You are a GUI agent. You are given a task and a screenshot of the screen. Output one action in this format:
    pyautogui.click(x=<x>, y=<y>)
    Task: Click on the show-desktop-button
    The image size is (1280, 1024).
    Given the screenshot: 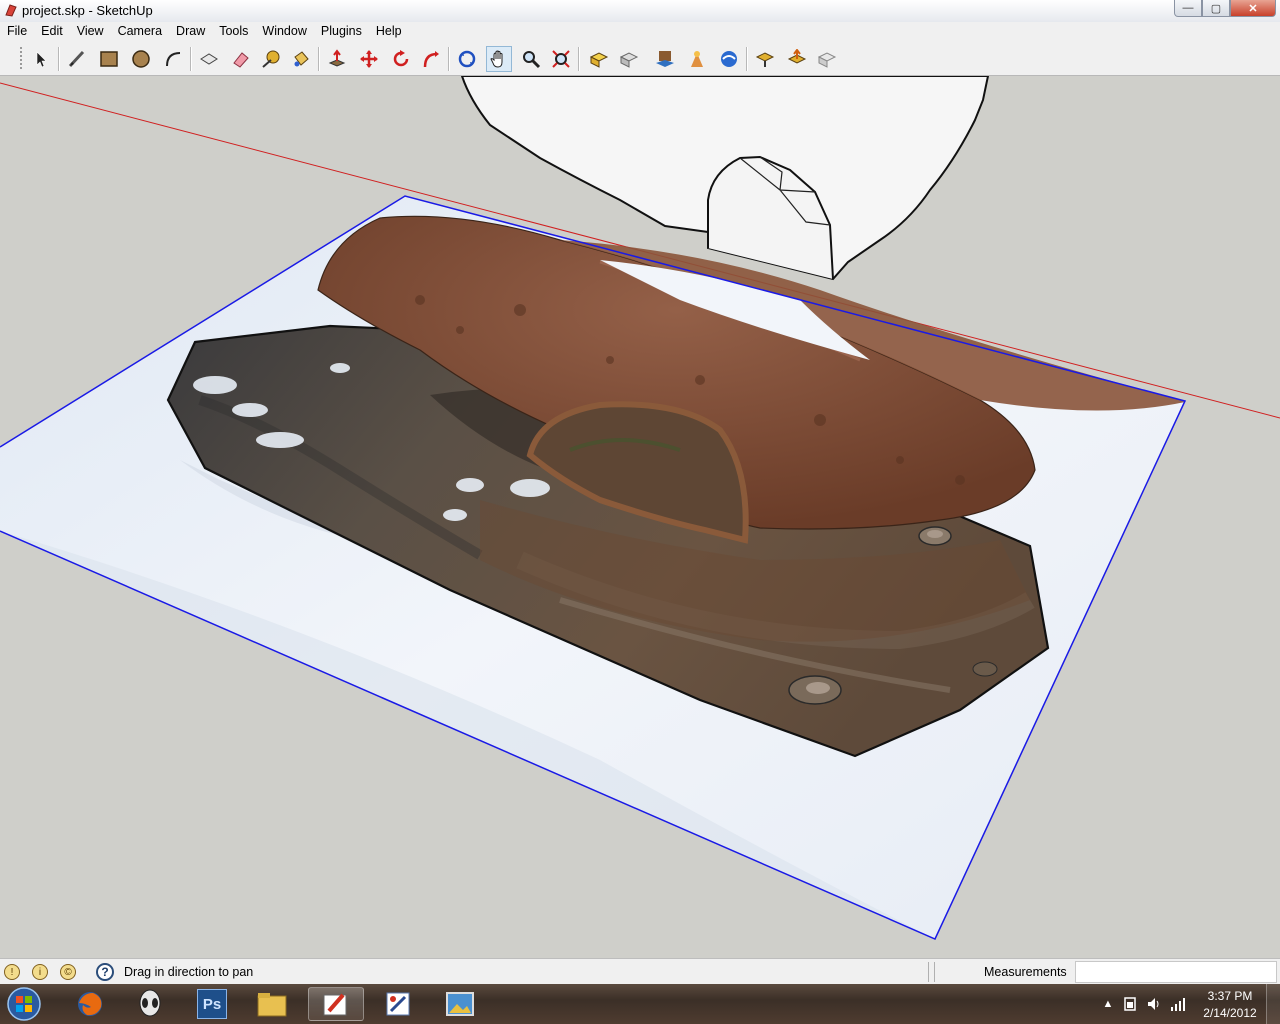 What is the action you would take?
    pyautogui.click(x=1273, y=1004)
    